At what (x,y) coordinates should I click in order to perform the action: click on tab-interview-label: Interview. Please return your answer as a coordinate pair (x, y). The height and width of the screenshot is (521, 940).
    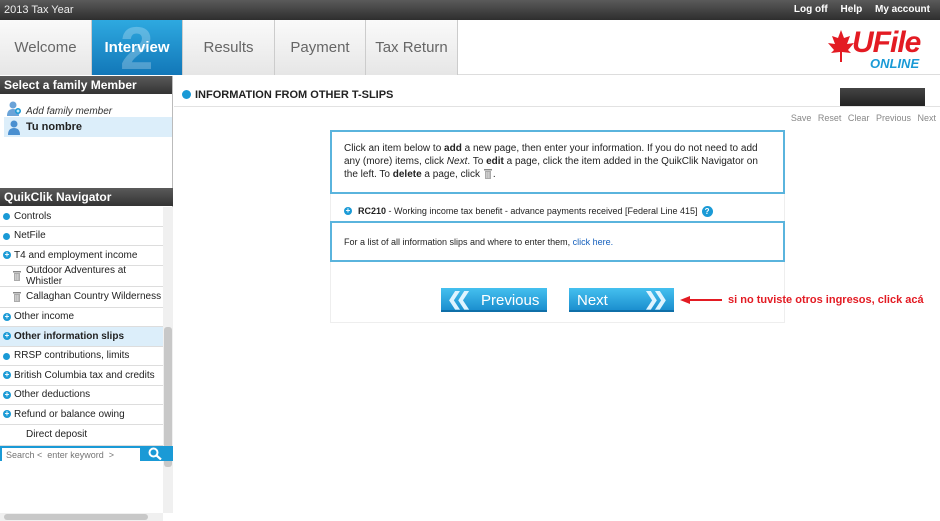
    Looking at the image, I should click on (137, 47).